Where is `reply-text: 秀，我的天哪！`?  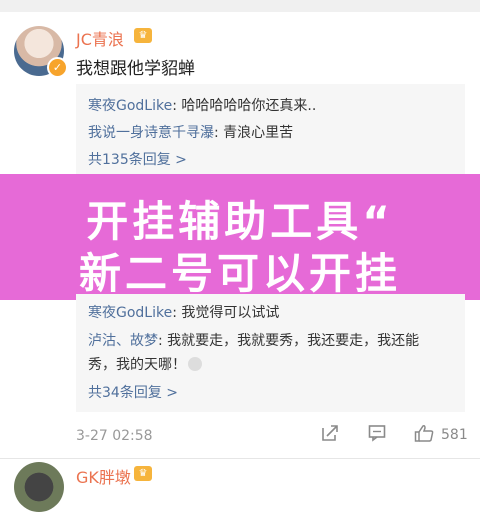 reply-text: 秀，我的天哪！ is located at coordinates (137, 365).